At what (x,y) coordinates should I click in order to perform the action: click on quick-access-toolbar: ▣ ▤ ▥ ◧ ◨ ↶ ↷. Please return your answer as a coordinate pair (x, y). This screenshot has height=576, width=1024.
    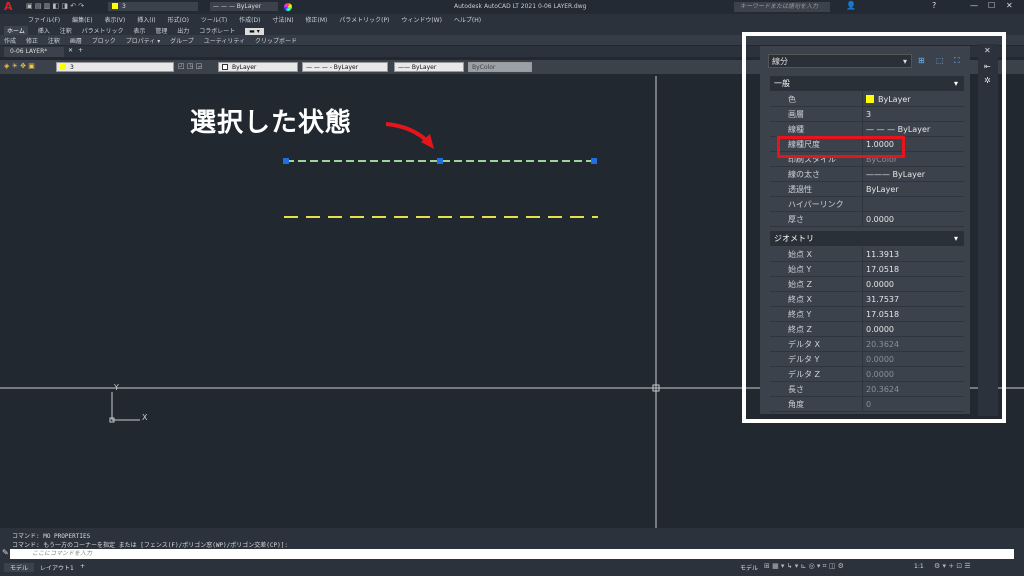
    Looking at the image, I should click on (55, 6).